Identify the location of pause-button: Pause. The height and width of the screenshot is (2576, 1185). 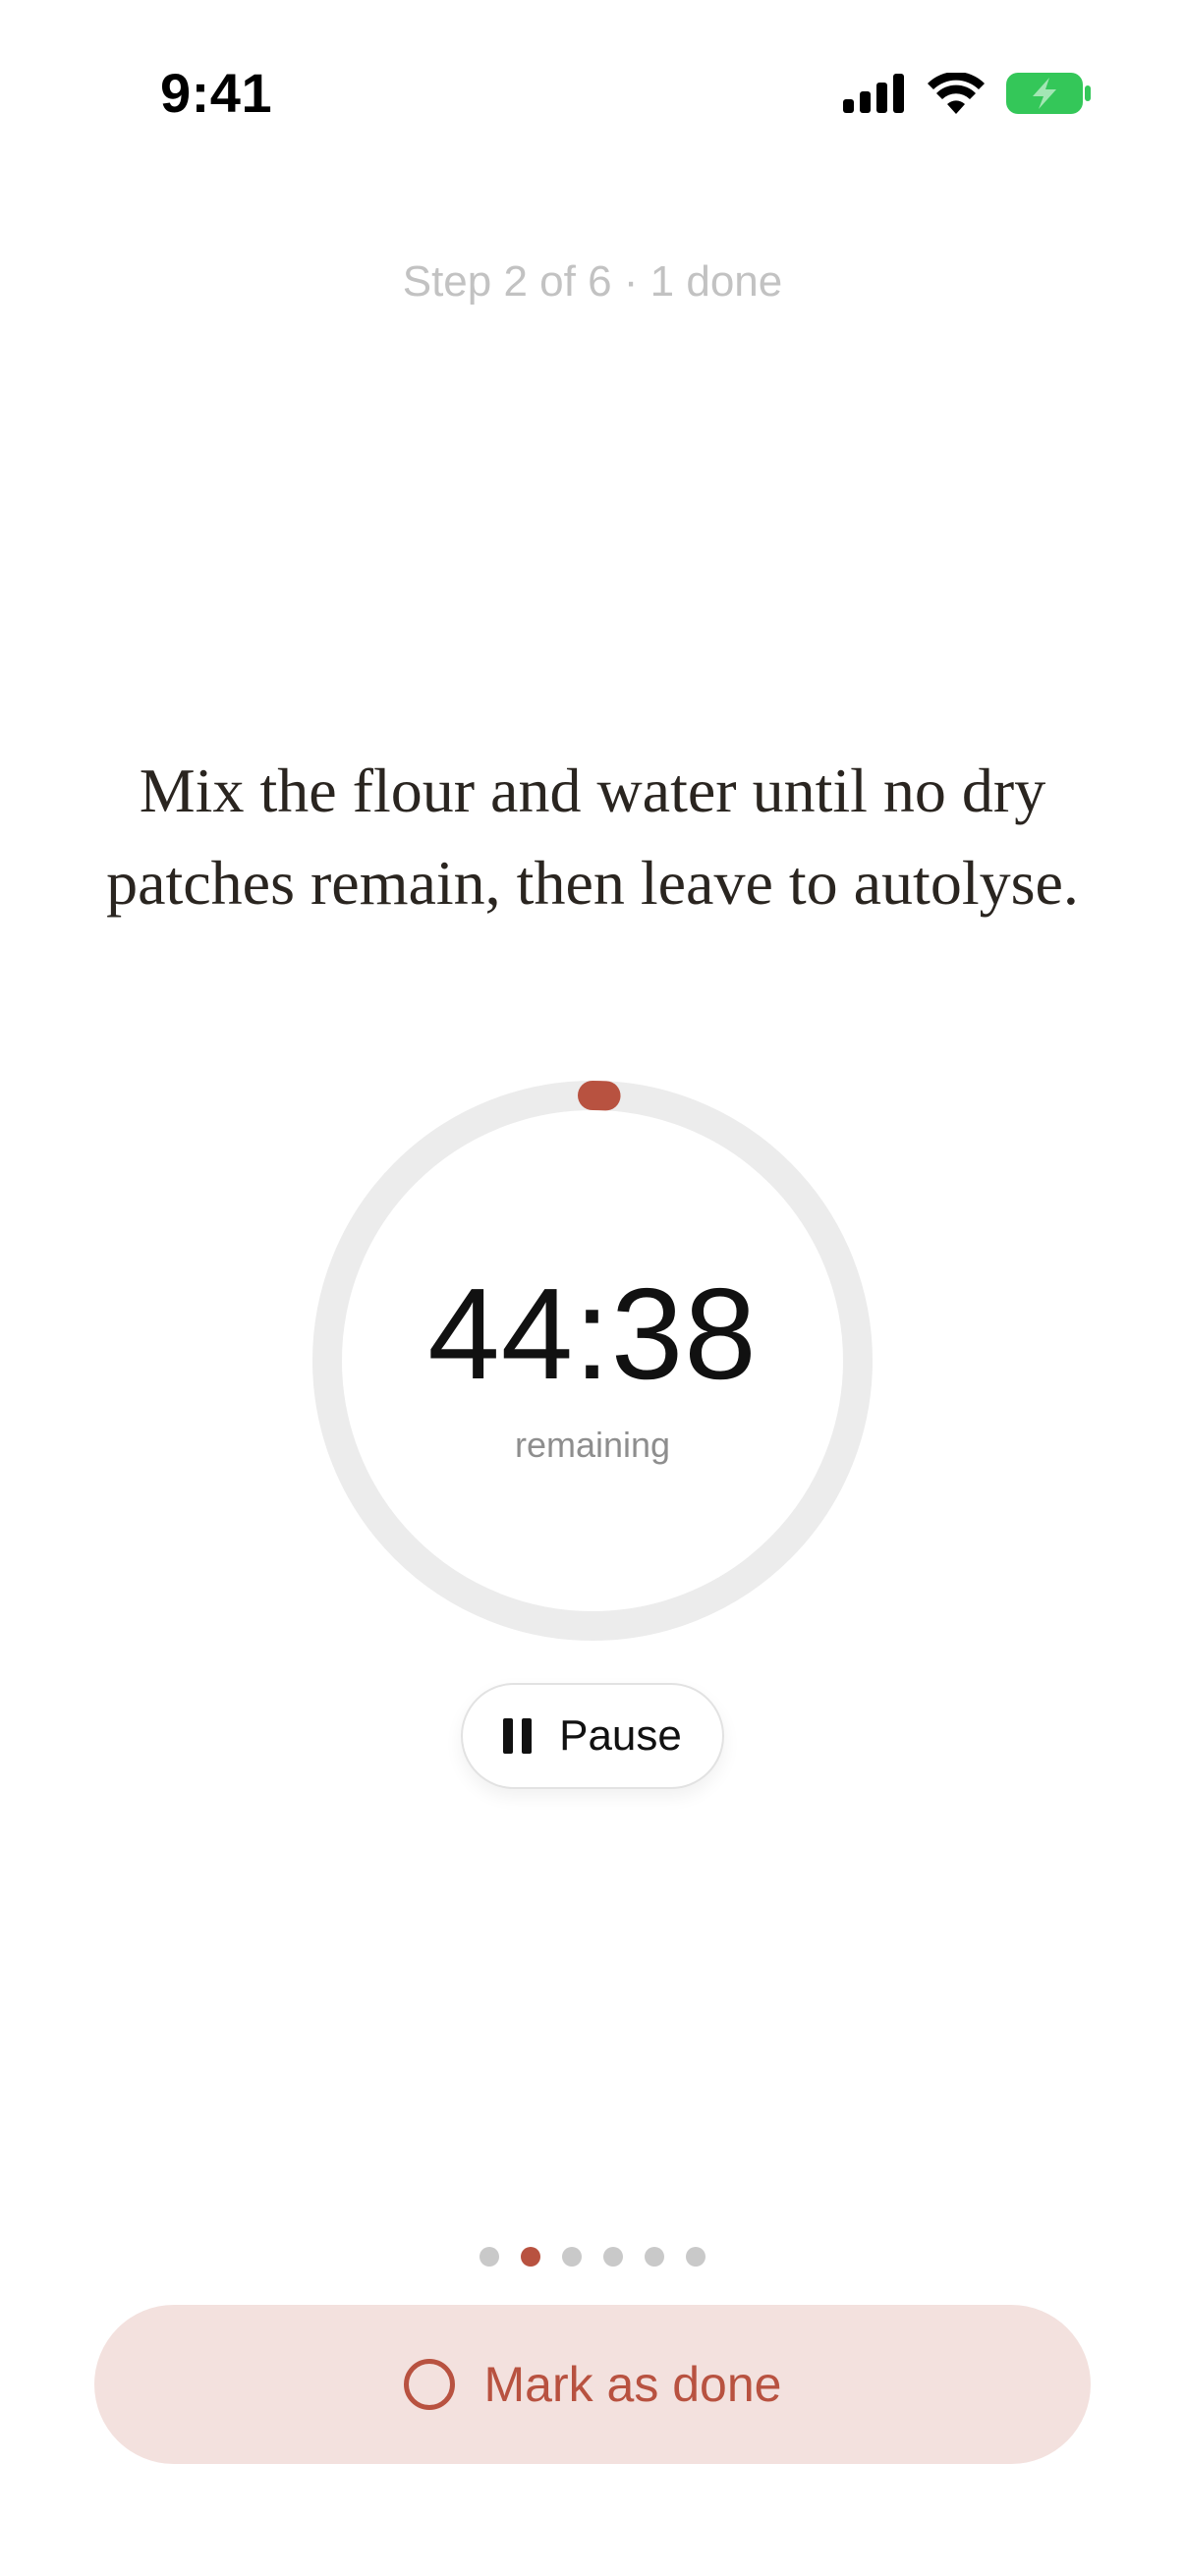
(592, 1736).